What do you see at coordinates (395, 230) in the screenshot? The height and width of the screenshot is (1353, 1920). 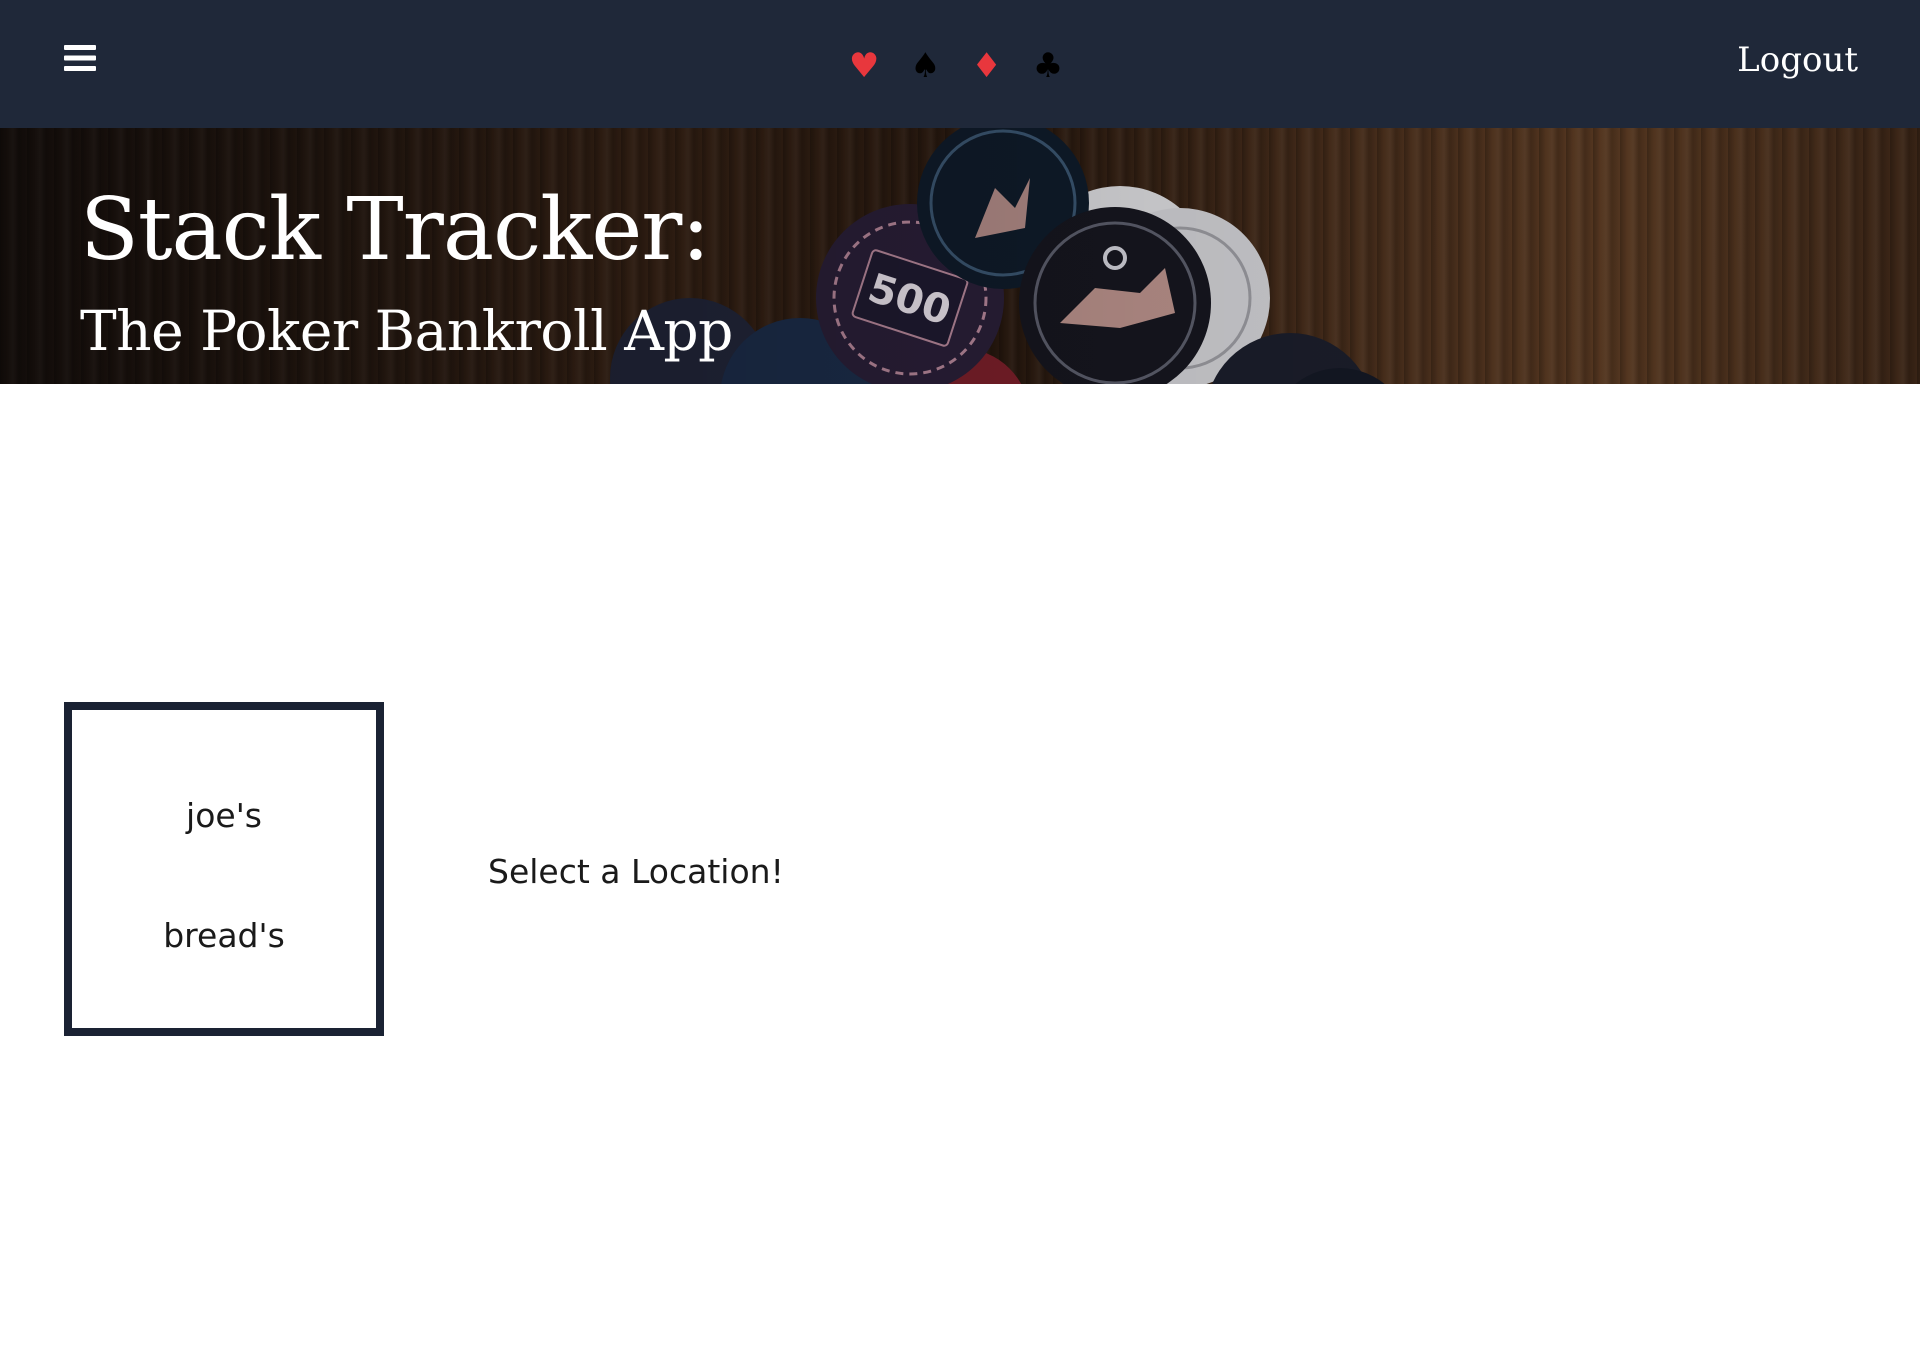 I see `app-title: Stack Tracker:` at bounding box center [395, 230].